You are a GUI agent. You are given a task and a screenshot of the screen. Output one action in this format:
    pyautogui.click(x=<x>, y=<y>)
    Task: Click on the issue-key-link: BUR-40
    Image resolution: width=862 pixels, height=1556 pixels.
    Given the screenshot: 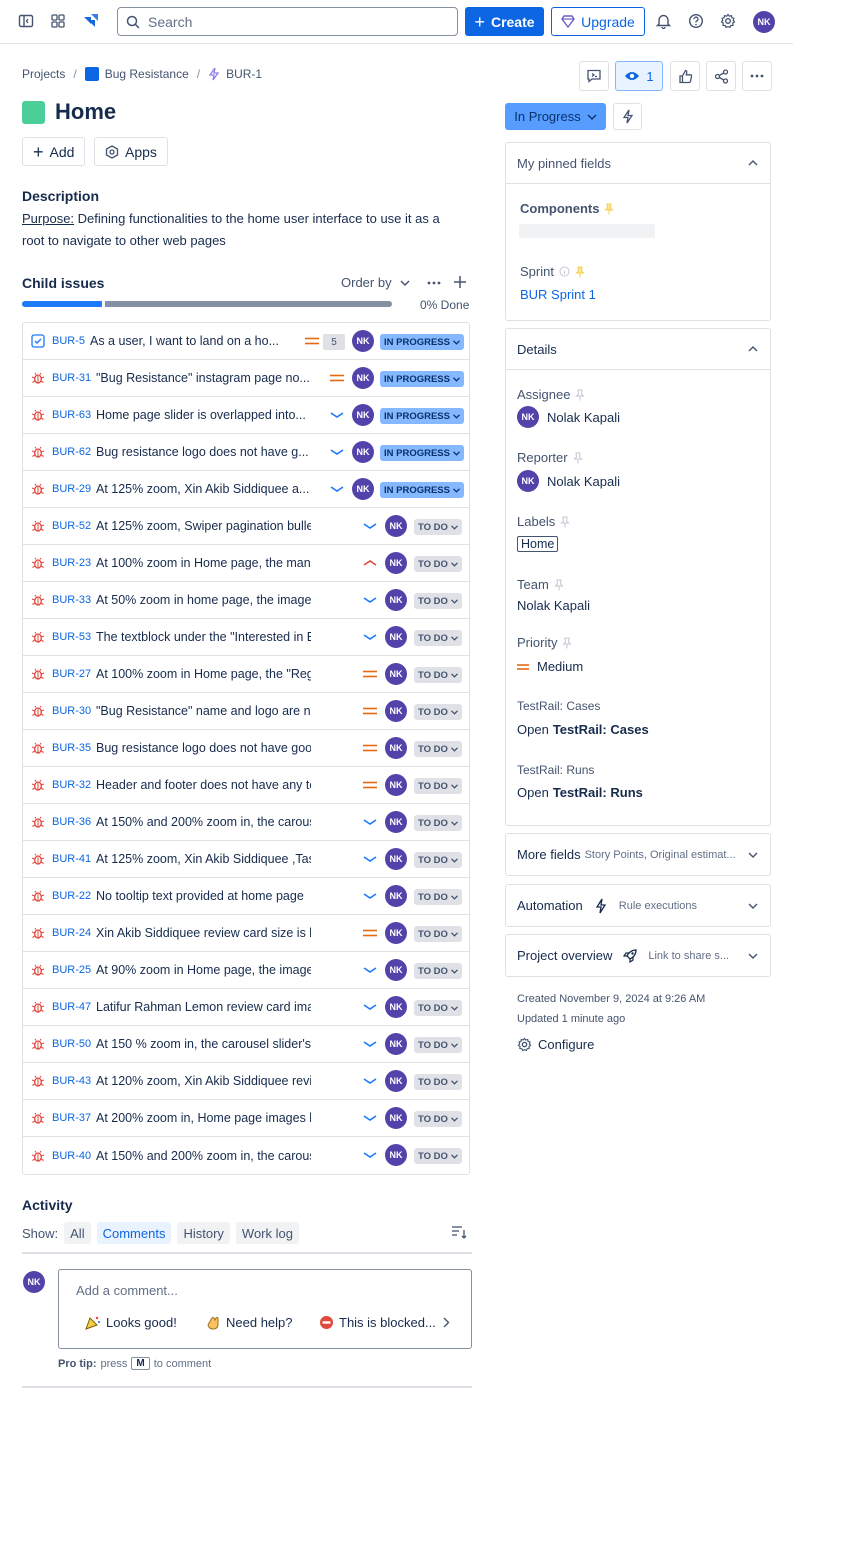 What is the action you would take?
    pyautogui.click(x=74, y=1156)
    